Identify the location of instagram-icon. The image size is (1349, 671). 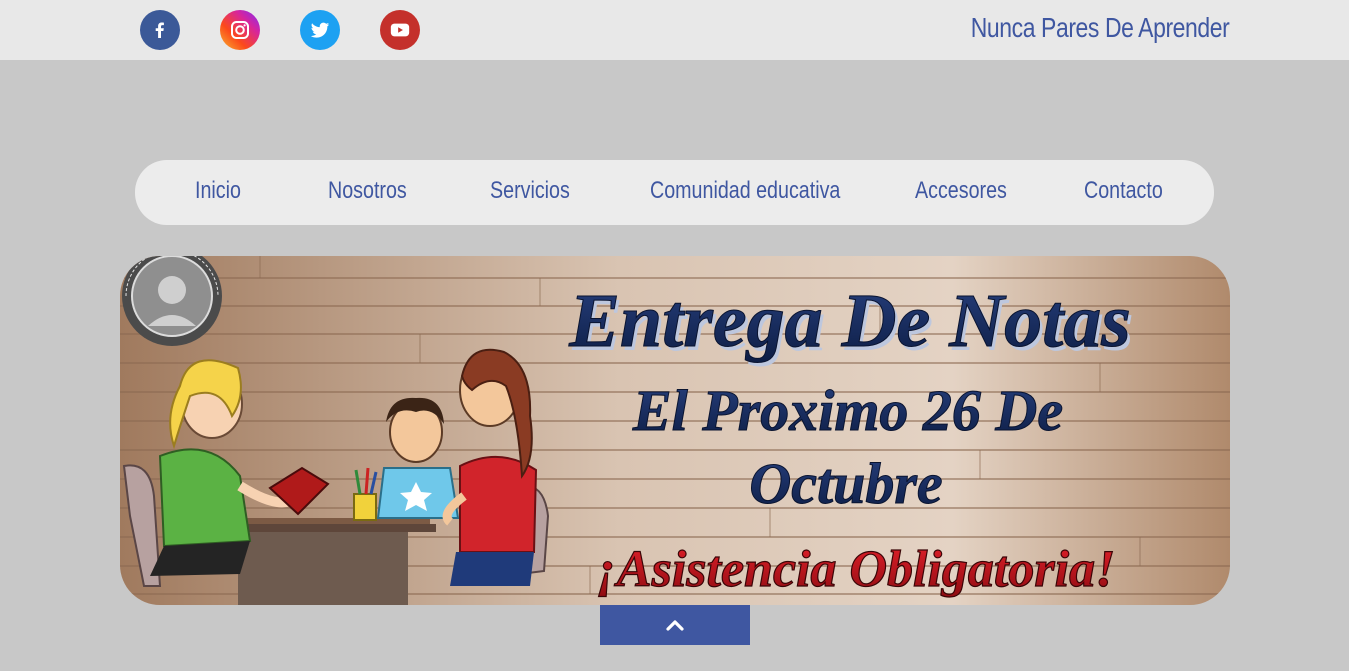
(240, 30).